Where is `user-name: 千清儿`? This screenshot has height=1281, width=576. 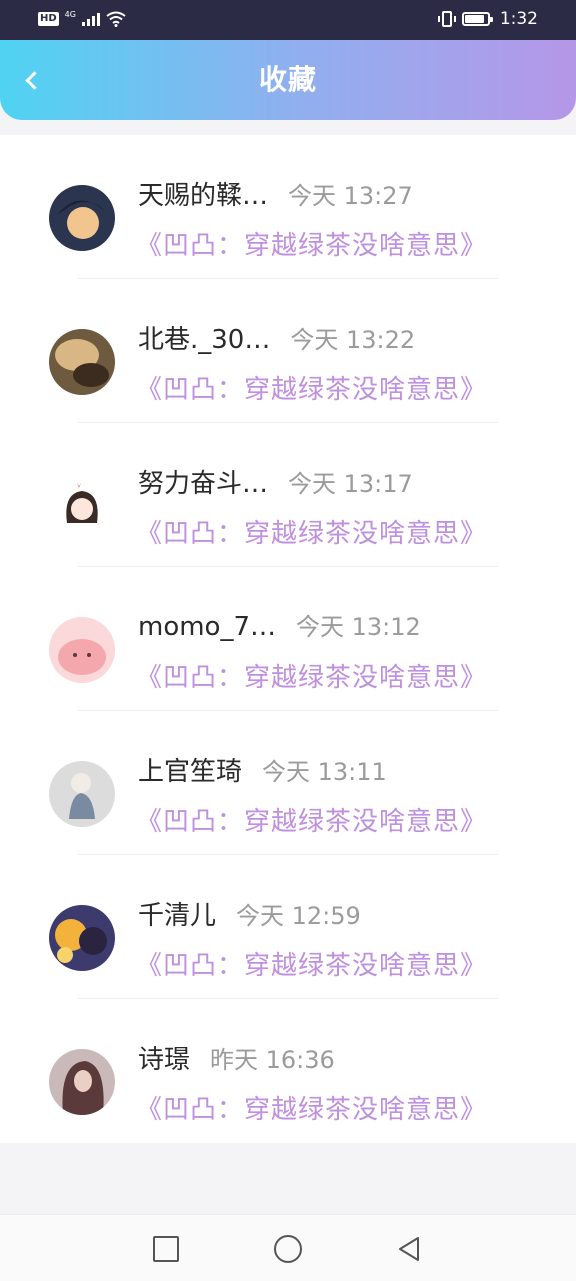 user-name: 千清儿 is located at coordinates (177, 916).